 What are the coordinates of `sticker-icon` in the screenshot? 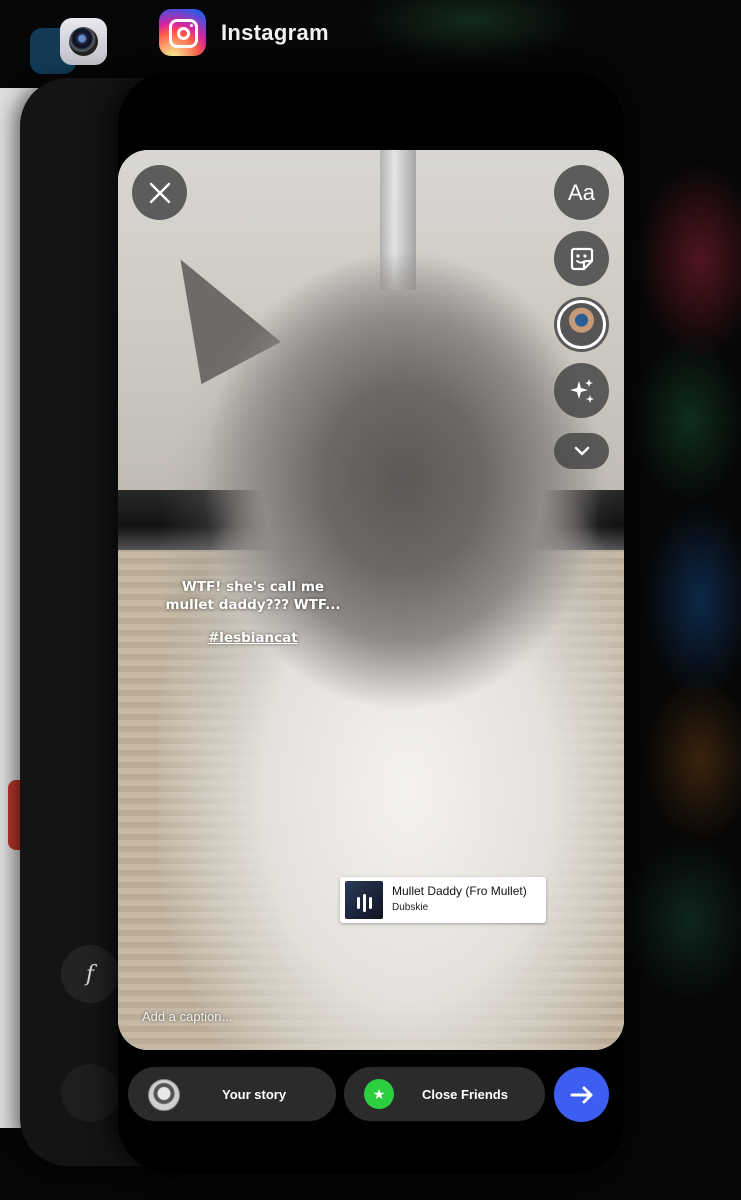 It's located at (581, 258).